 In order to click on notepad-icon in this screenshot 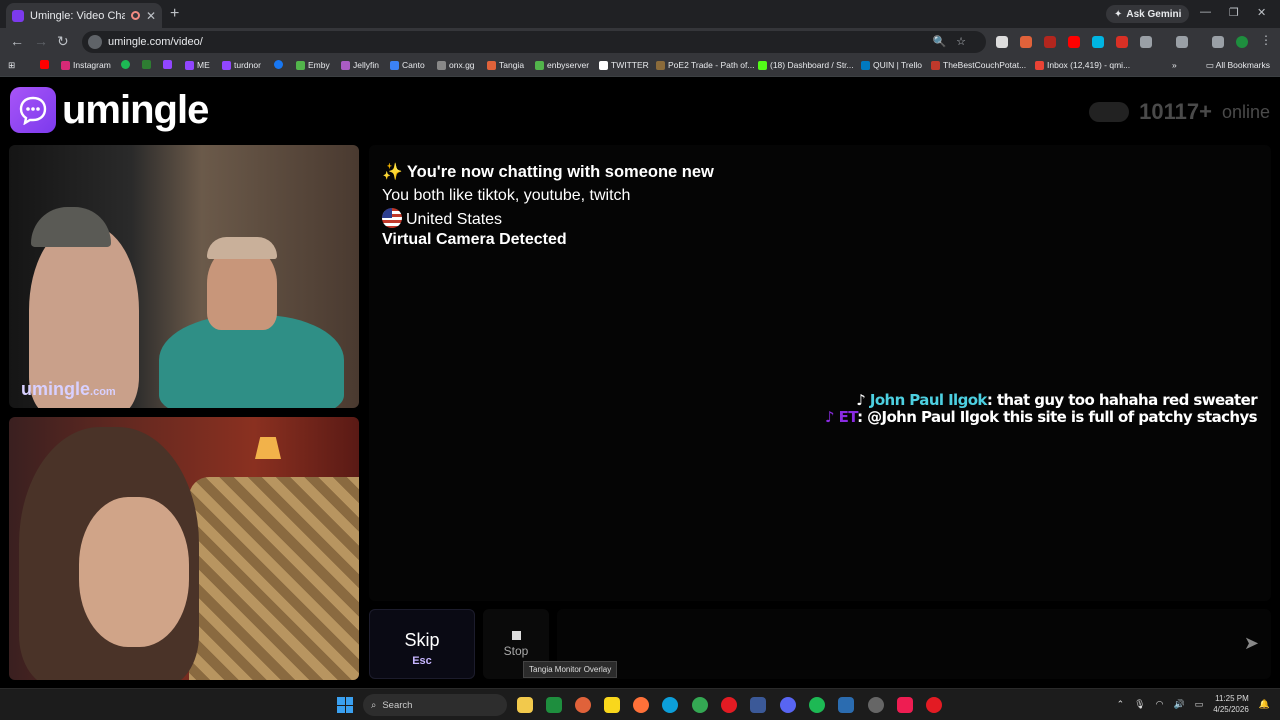, I will do `click(846, 705)`.